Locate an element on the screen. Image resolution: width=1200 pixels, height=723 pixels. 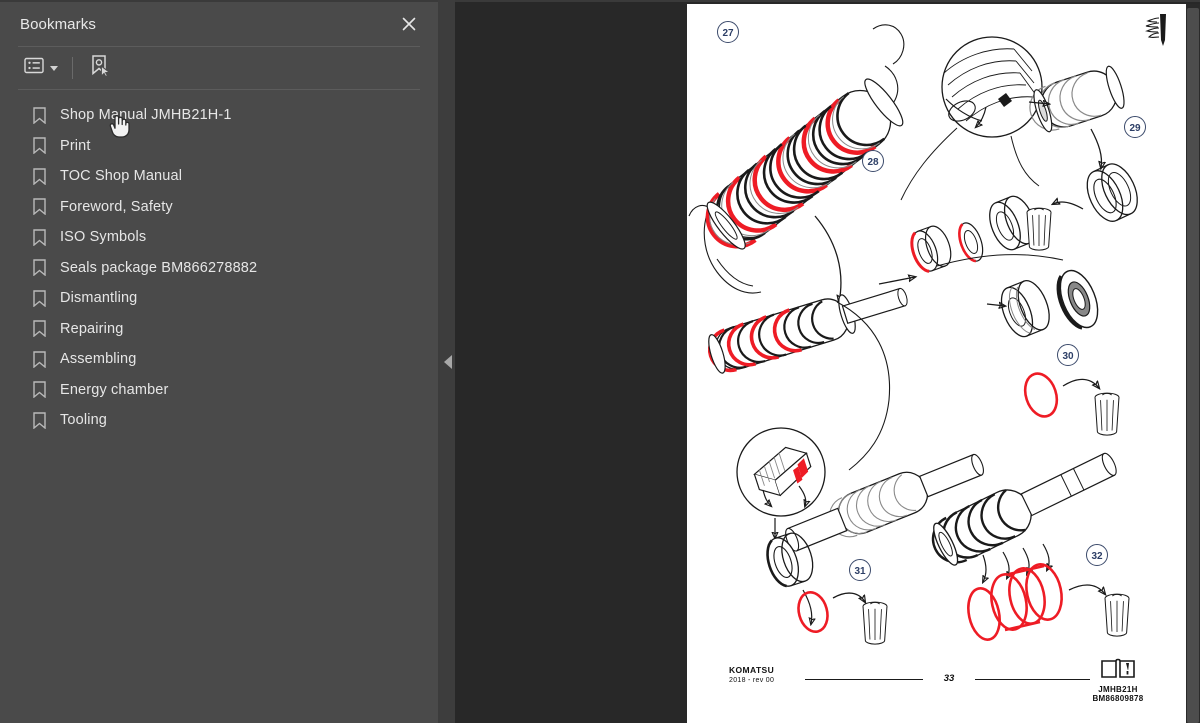
bookmark-item-label: Tooling is located at coordinates (83, 420).